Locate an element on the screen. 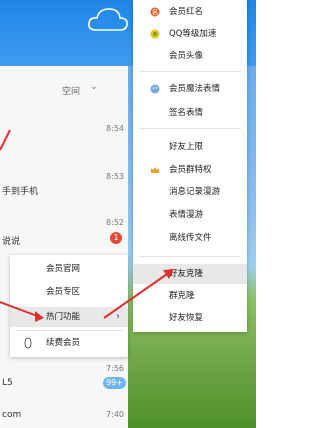 This screenshot has width=320, height=428. message-time: 8:54 is located at coordinates (115, 128).